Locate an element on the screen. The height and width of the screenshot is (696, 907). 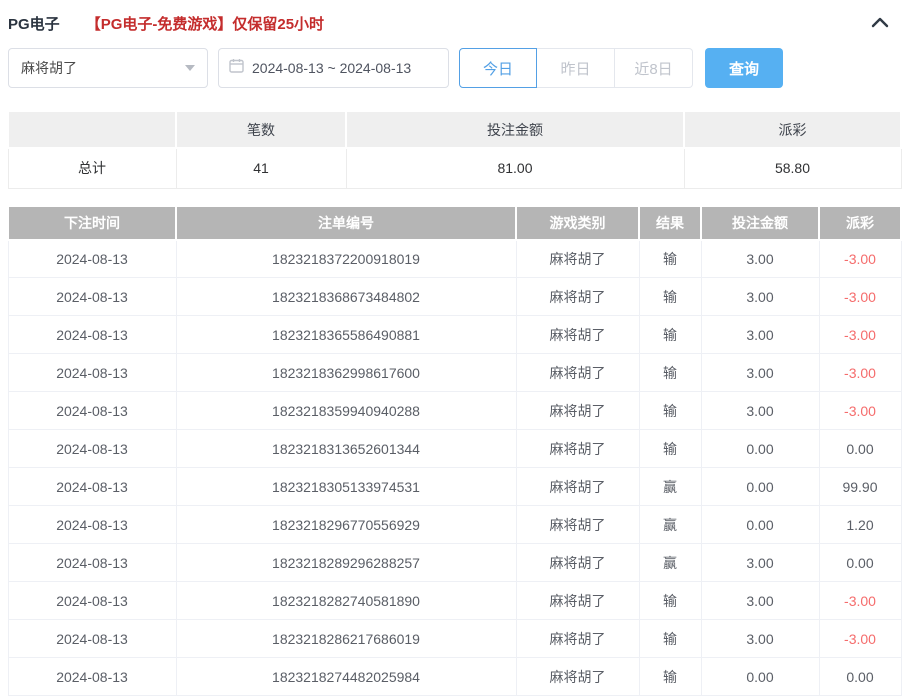
quick-button-0: 今日 is located at coordinates (498, 68).